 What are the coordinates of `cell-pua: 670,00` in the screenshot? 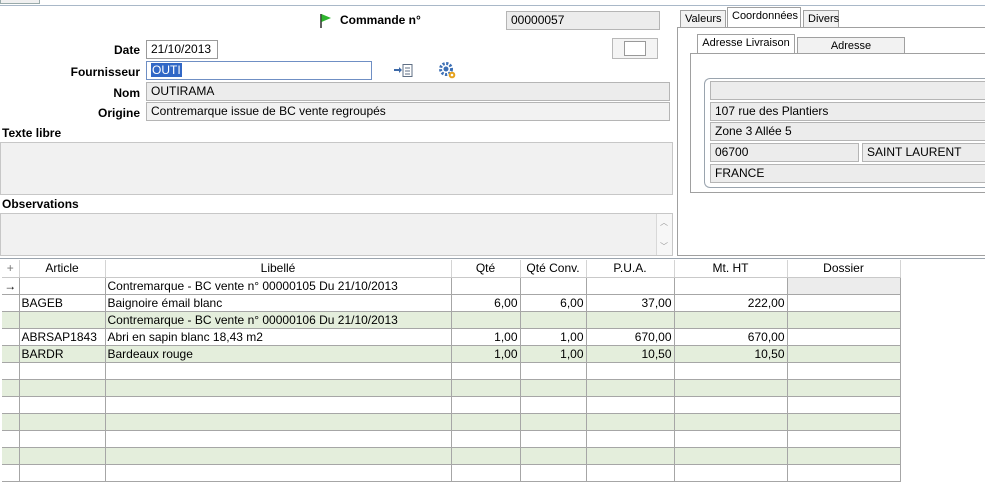 It's located at (630, 337).